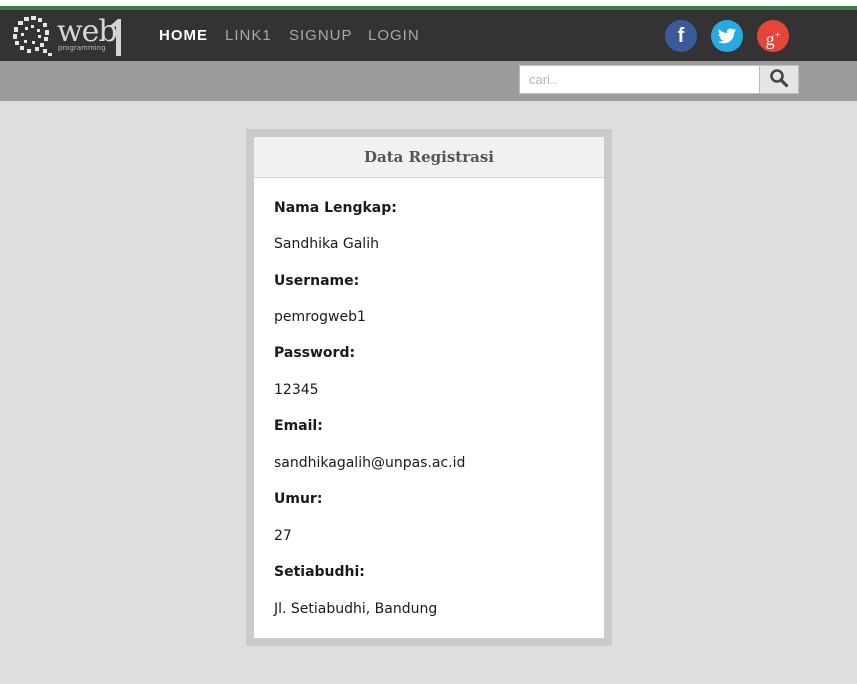  I want to click on label-password: Password:, so click(315, 353).